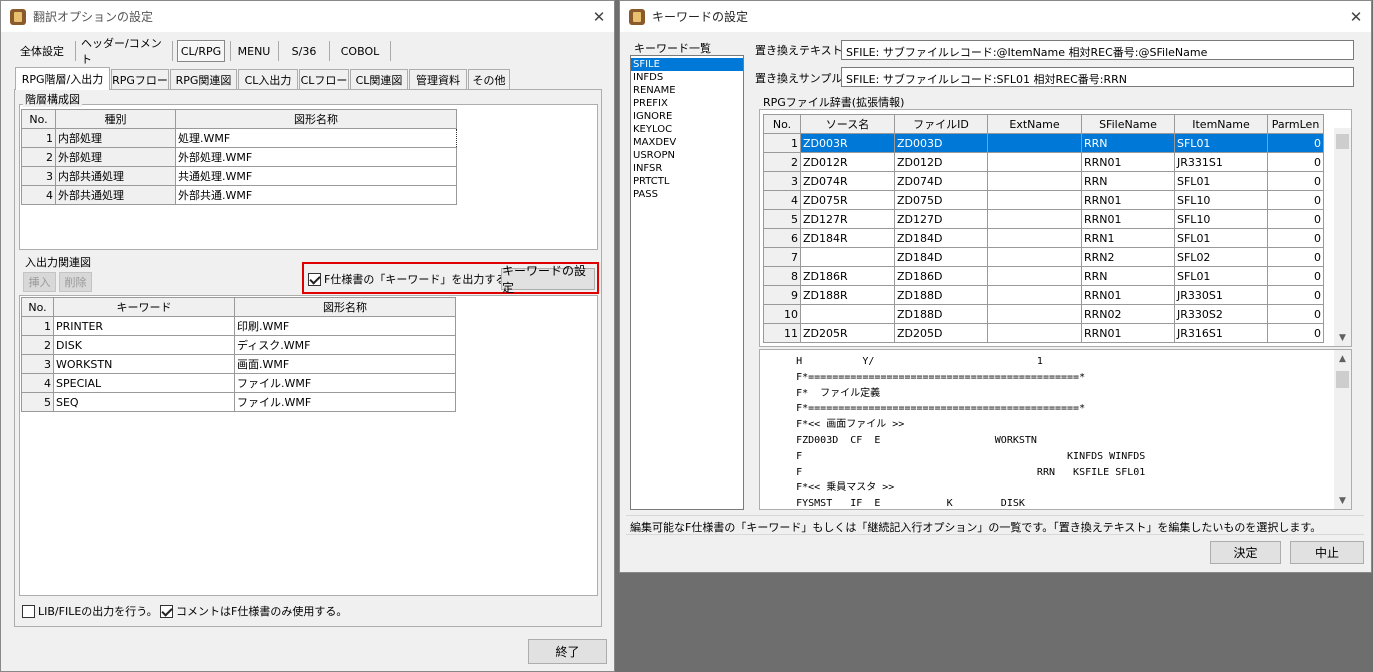 The image size is (1373, 672). What do you see at coordinates (1128, 238) in the screenshot?
I see `sfilename-cell: RRN1` at bounding box center [1128, 238].